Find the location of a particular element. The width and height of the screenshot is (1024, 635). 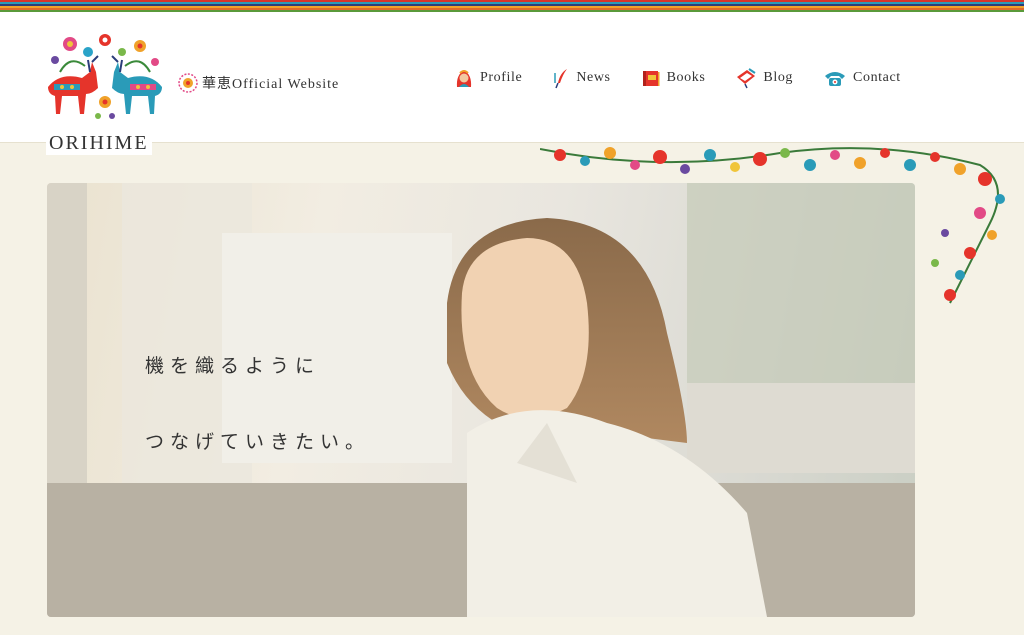

nav-news: News is located at coordinates (581, 78).